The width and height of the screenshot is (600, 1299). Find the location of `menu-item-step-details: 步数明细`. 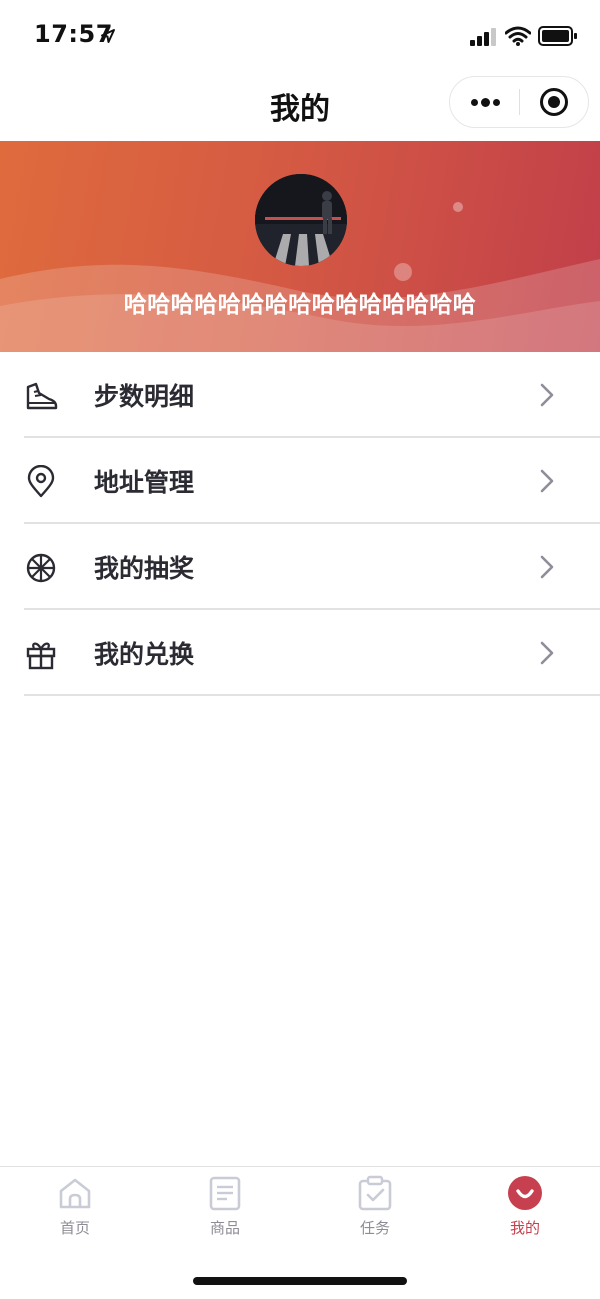

menu-item-step-details: 步数明细 is located at coordinates (312, 395).